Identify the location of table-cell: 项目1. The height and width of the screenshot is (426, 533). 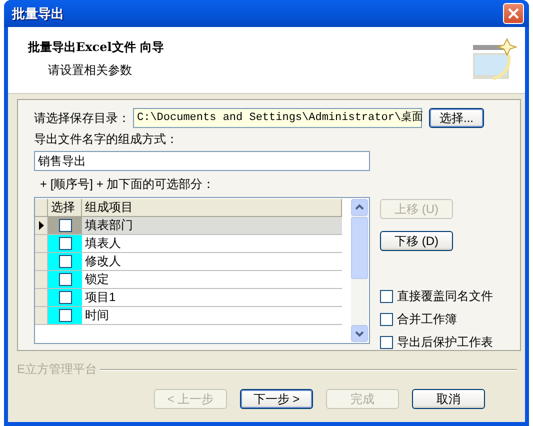
(212, 297).